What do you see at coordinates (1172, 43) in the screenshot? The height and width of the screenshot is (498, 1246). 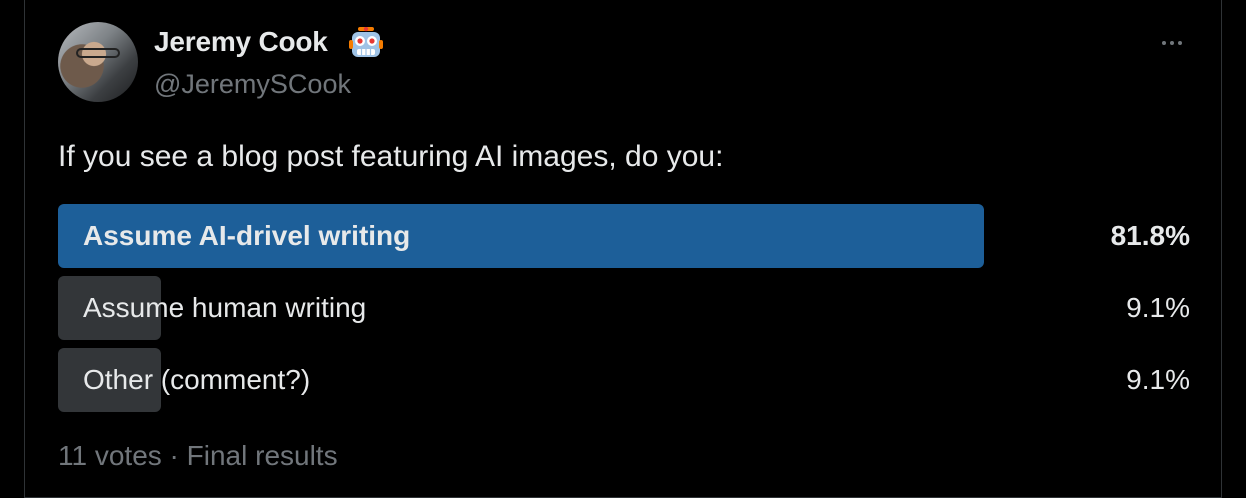 I see `more-options-icon` at bounding box center [1172, 43].